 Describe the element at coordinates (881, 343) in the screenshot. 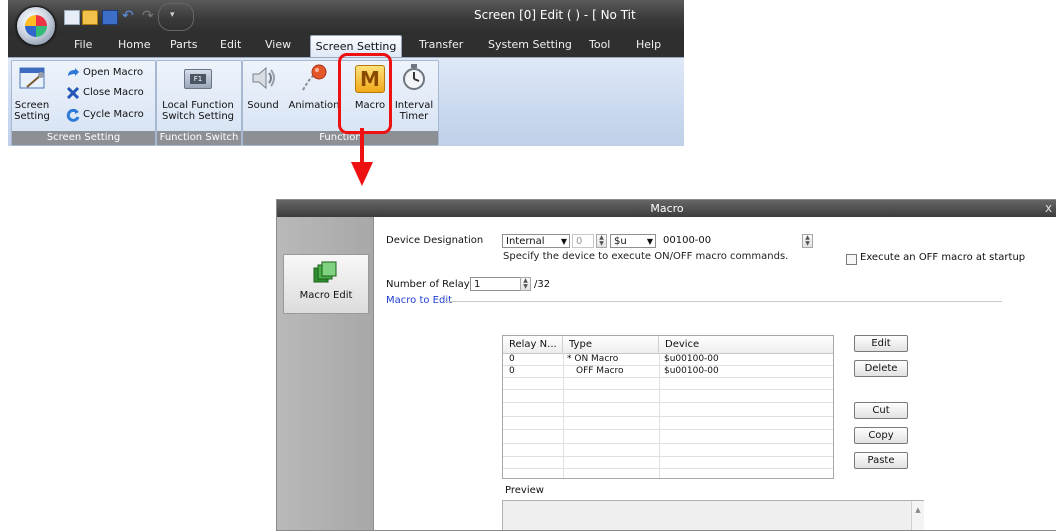

I see `edit-button: Edit` at that location.